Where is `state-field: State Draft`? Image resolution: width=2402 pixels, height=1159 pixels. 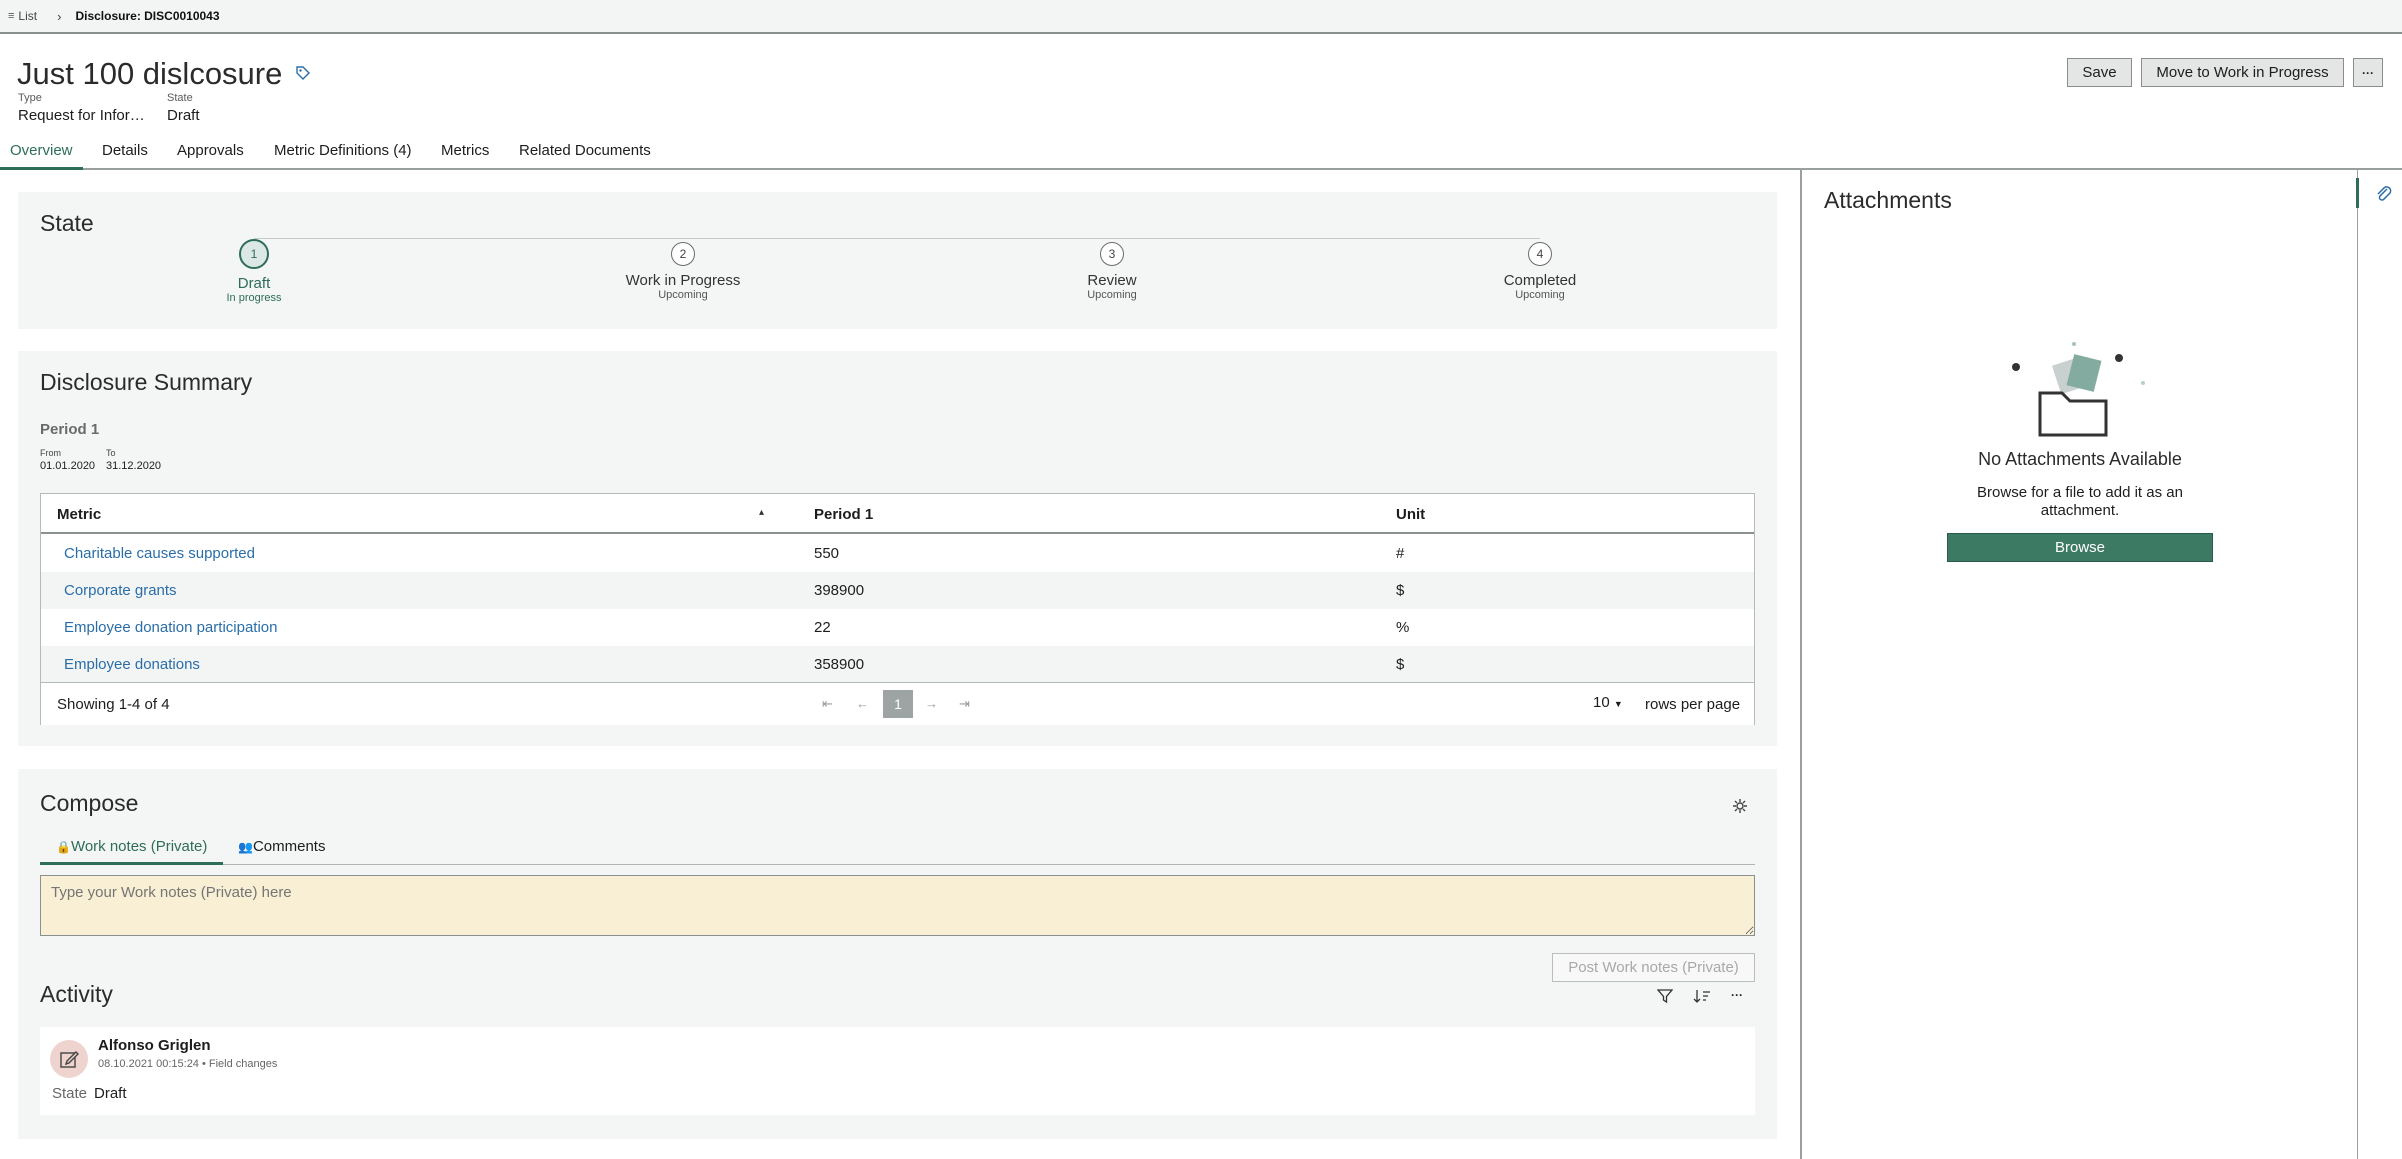 state-field: State Draft is located at coordinates (183, 108).